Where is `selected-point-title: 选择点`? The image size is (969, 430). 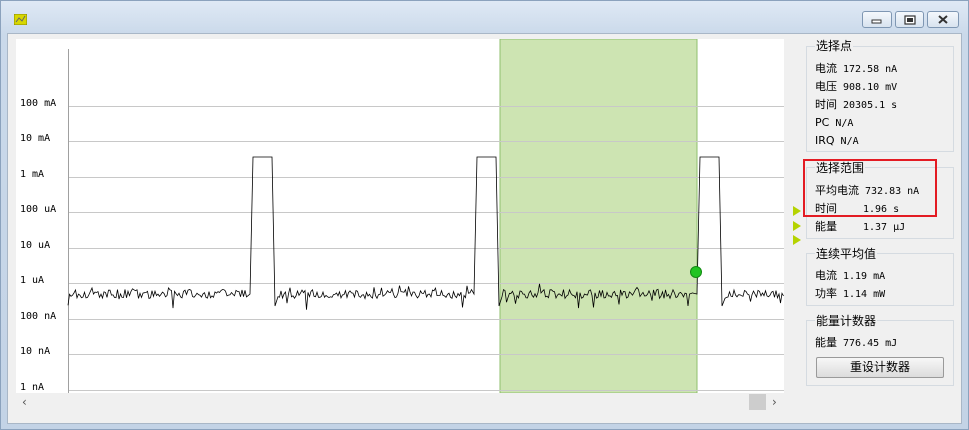 selected-point-title: 选择点 is located at coordinates (834, 46).